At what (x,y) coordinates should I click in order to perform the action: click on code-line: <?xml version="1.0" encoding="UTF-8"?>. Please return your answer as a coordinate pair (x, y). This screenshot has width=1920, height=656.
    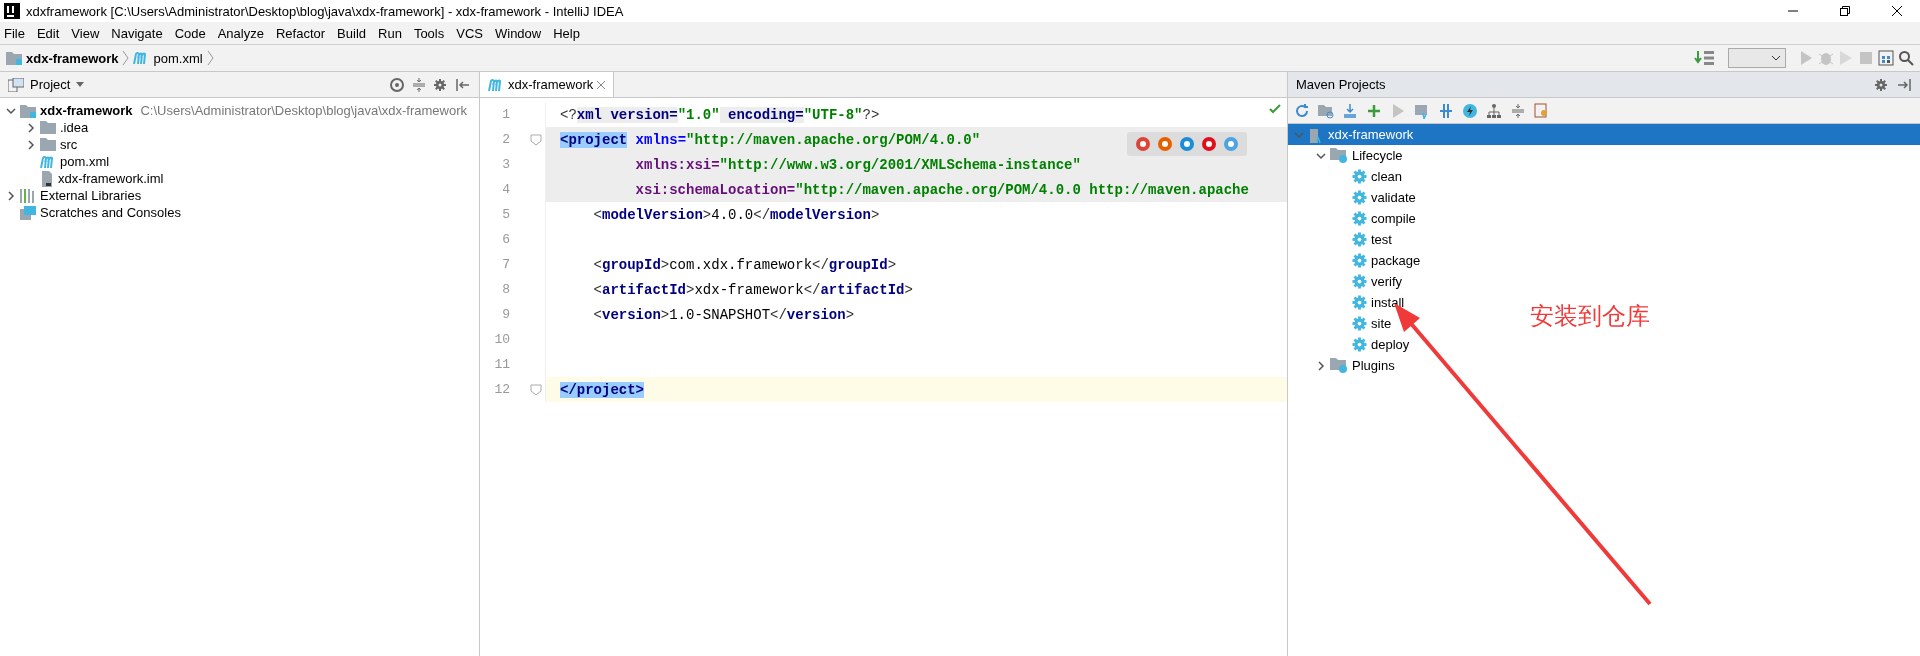
    Looking at the image, I should click on (720, 115).